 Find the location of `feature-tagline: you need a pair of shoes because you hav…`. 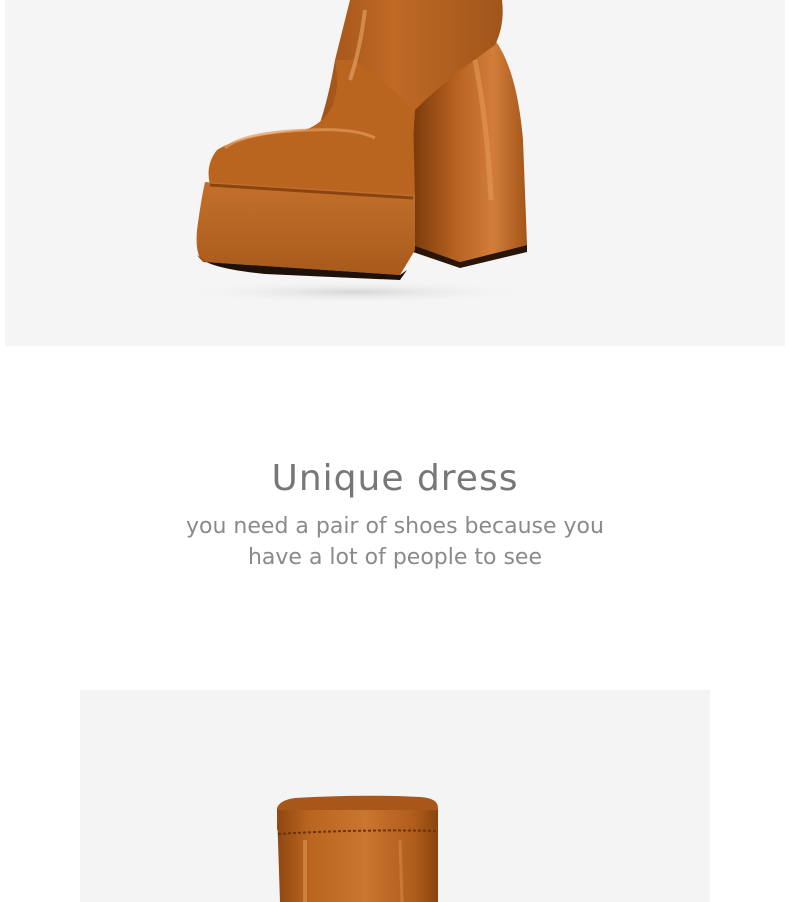

feature-tagline: you need a pair of shoes because you hav… is located at coordinates (395, 542).